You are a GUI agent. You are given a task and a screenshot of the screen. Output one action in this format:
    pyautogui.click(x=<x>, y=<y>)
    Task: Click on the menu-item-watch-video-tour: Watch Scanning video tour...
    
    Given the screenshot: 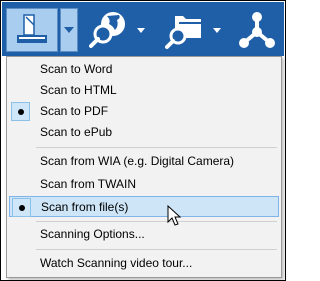 What is the action you would take?
    pyautogui.click(x=144, y=263)
    